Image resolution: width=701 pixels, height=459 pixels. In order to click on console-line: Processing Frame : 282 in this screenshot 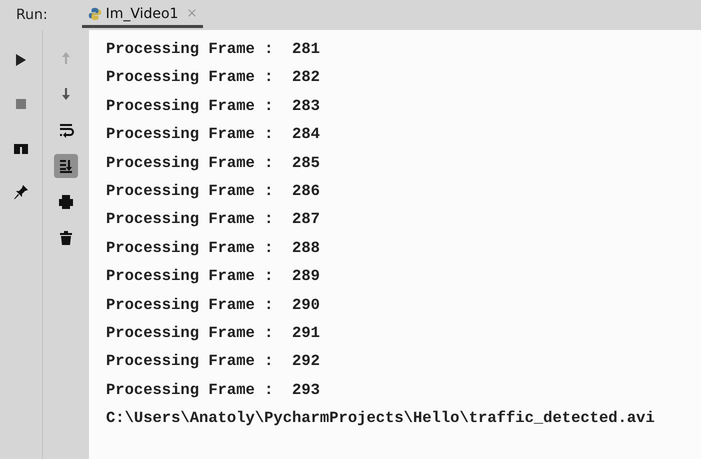, I will do `click(213, 77)`.